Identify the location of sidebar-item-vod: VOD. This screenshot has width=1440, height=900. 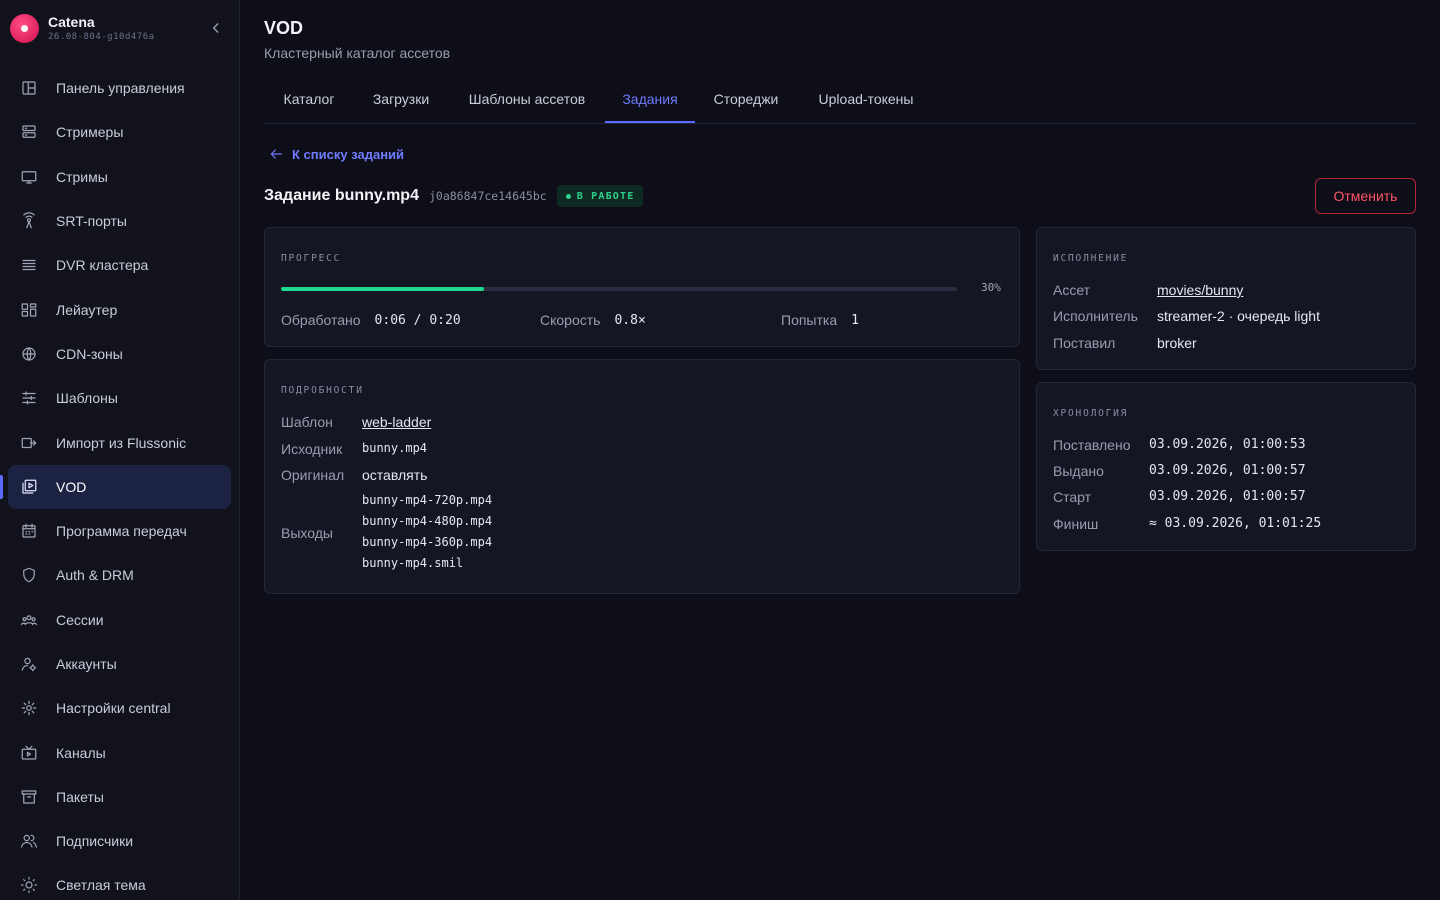
(115, 486).